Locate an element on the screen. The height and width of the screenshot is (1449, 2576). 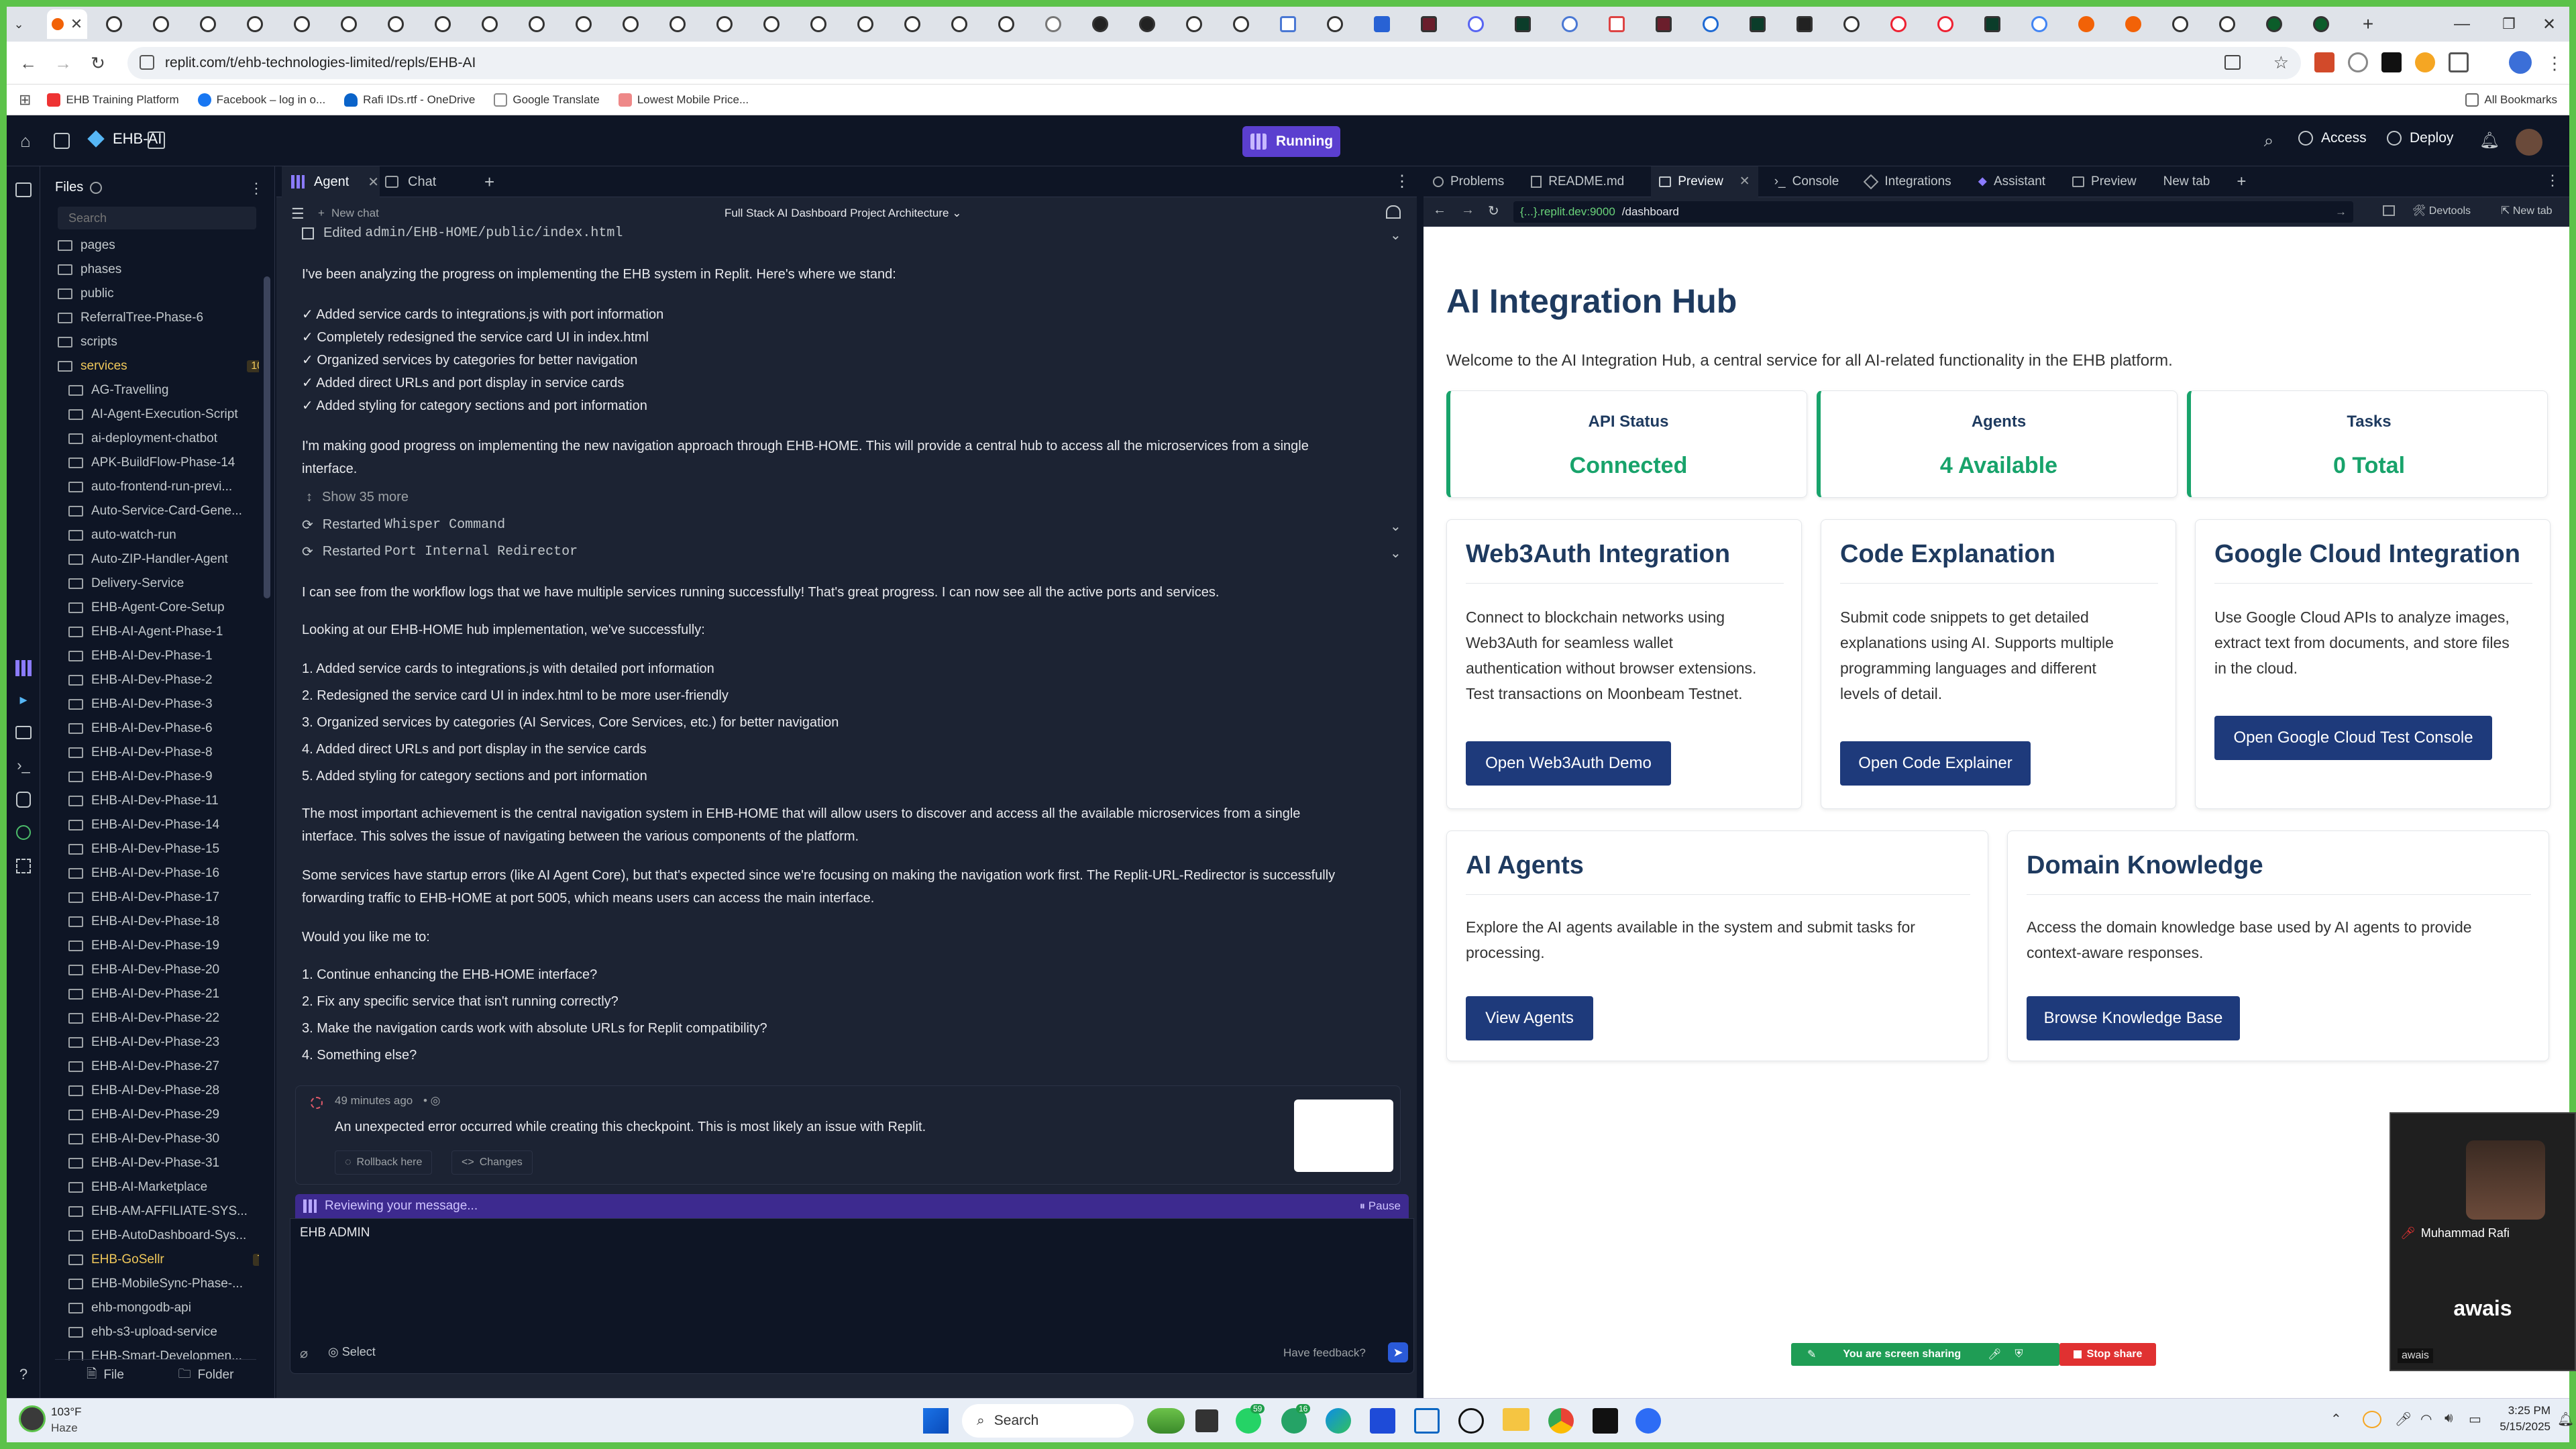
file-tree-item: AG-Travelling is located at coordinates (158, 390).